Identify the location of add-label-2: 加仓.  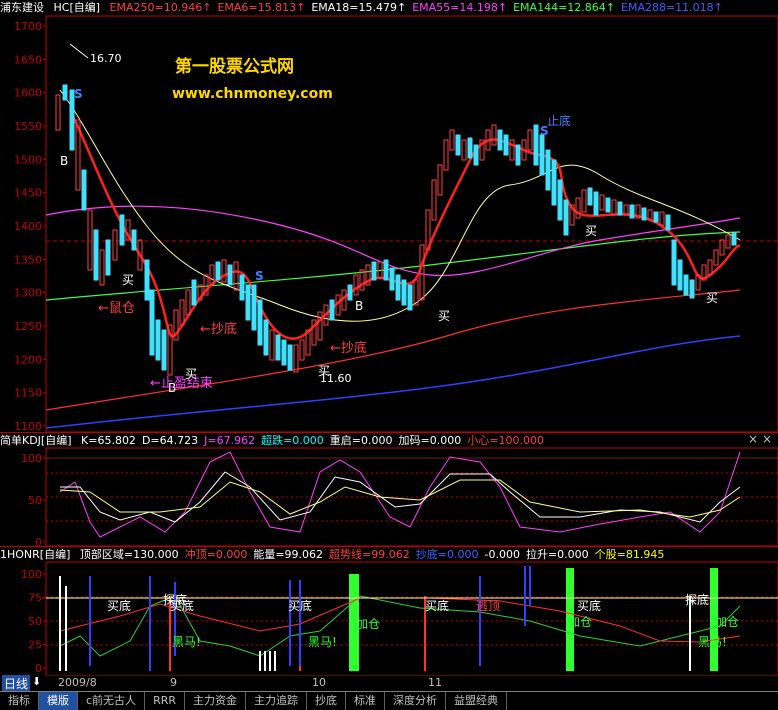
(580, 622).